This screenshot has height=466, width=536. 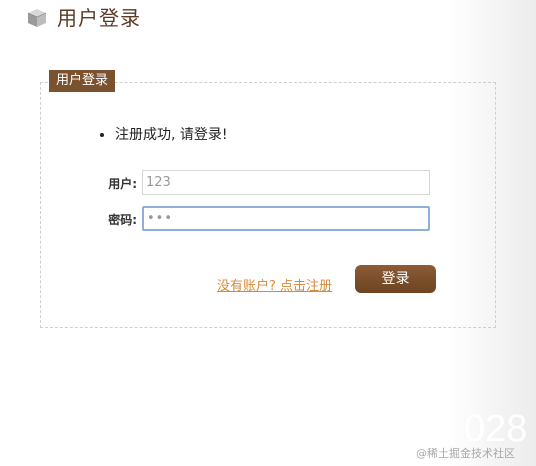 What do you see at coordinates (274, 284) in the screenshot?
I see `register-link: 没有账户? 点击注册` at bounding box center [274, 284].